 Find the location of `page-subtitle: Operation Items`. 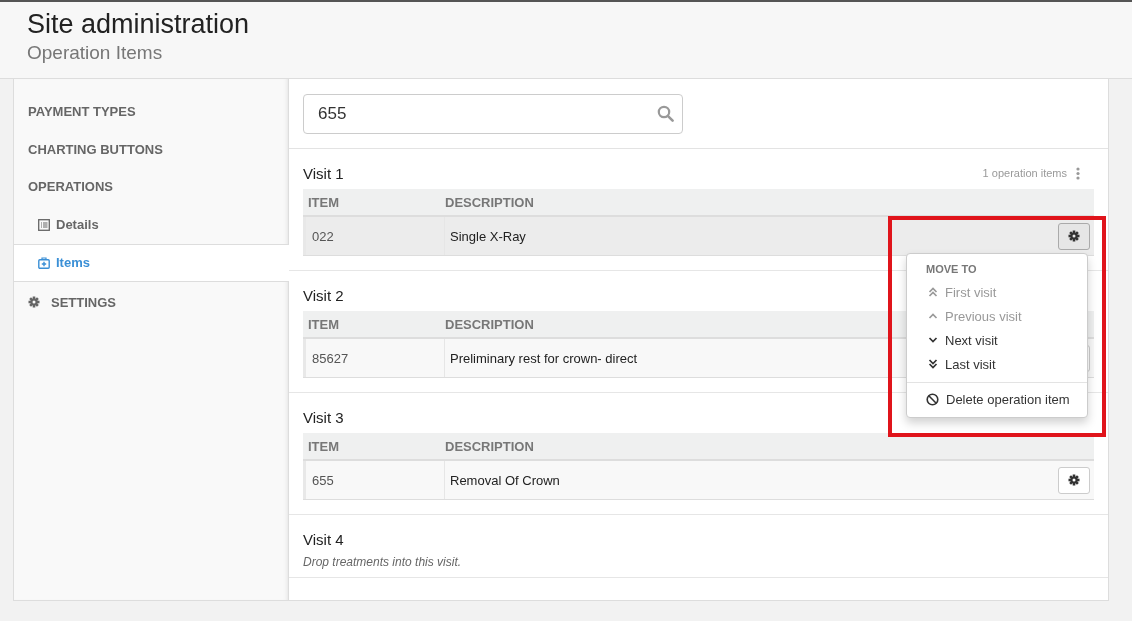

page-subtitle: Operation Items is located at coordinates (95, 53).